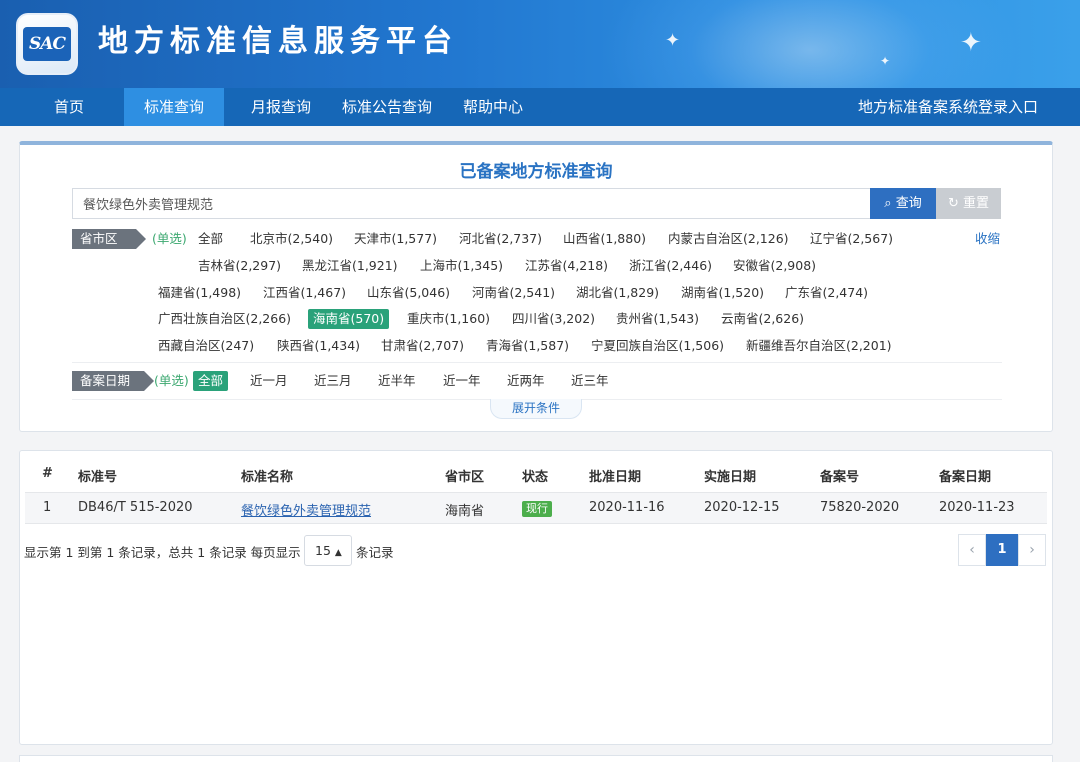 The image size is (1080, 762). I want to click on region-option: 浙江省(2,446), so click(670, 266).